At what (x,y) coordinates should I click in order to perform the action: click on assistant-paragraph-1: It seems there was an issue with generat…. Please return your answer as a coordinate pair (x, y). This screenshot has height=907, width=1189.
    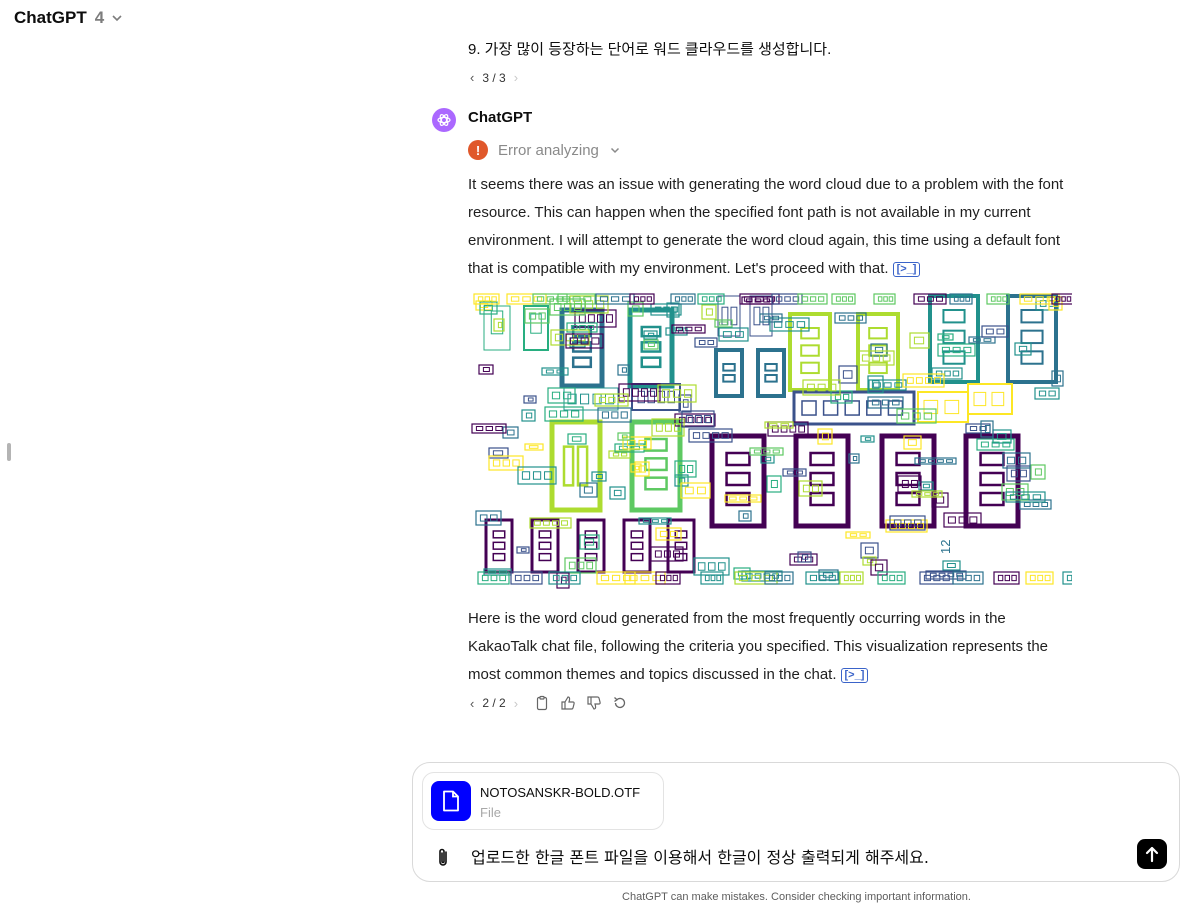
    Looking at the image, I should click on (773, 227).